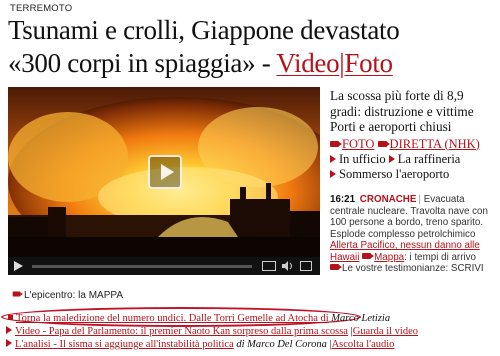  What do you see at coordinates (385, 331) in the screenshot?
I see `guarda-video-link: Guarda il video` at bounding box center [385, 331].